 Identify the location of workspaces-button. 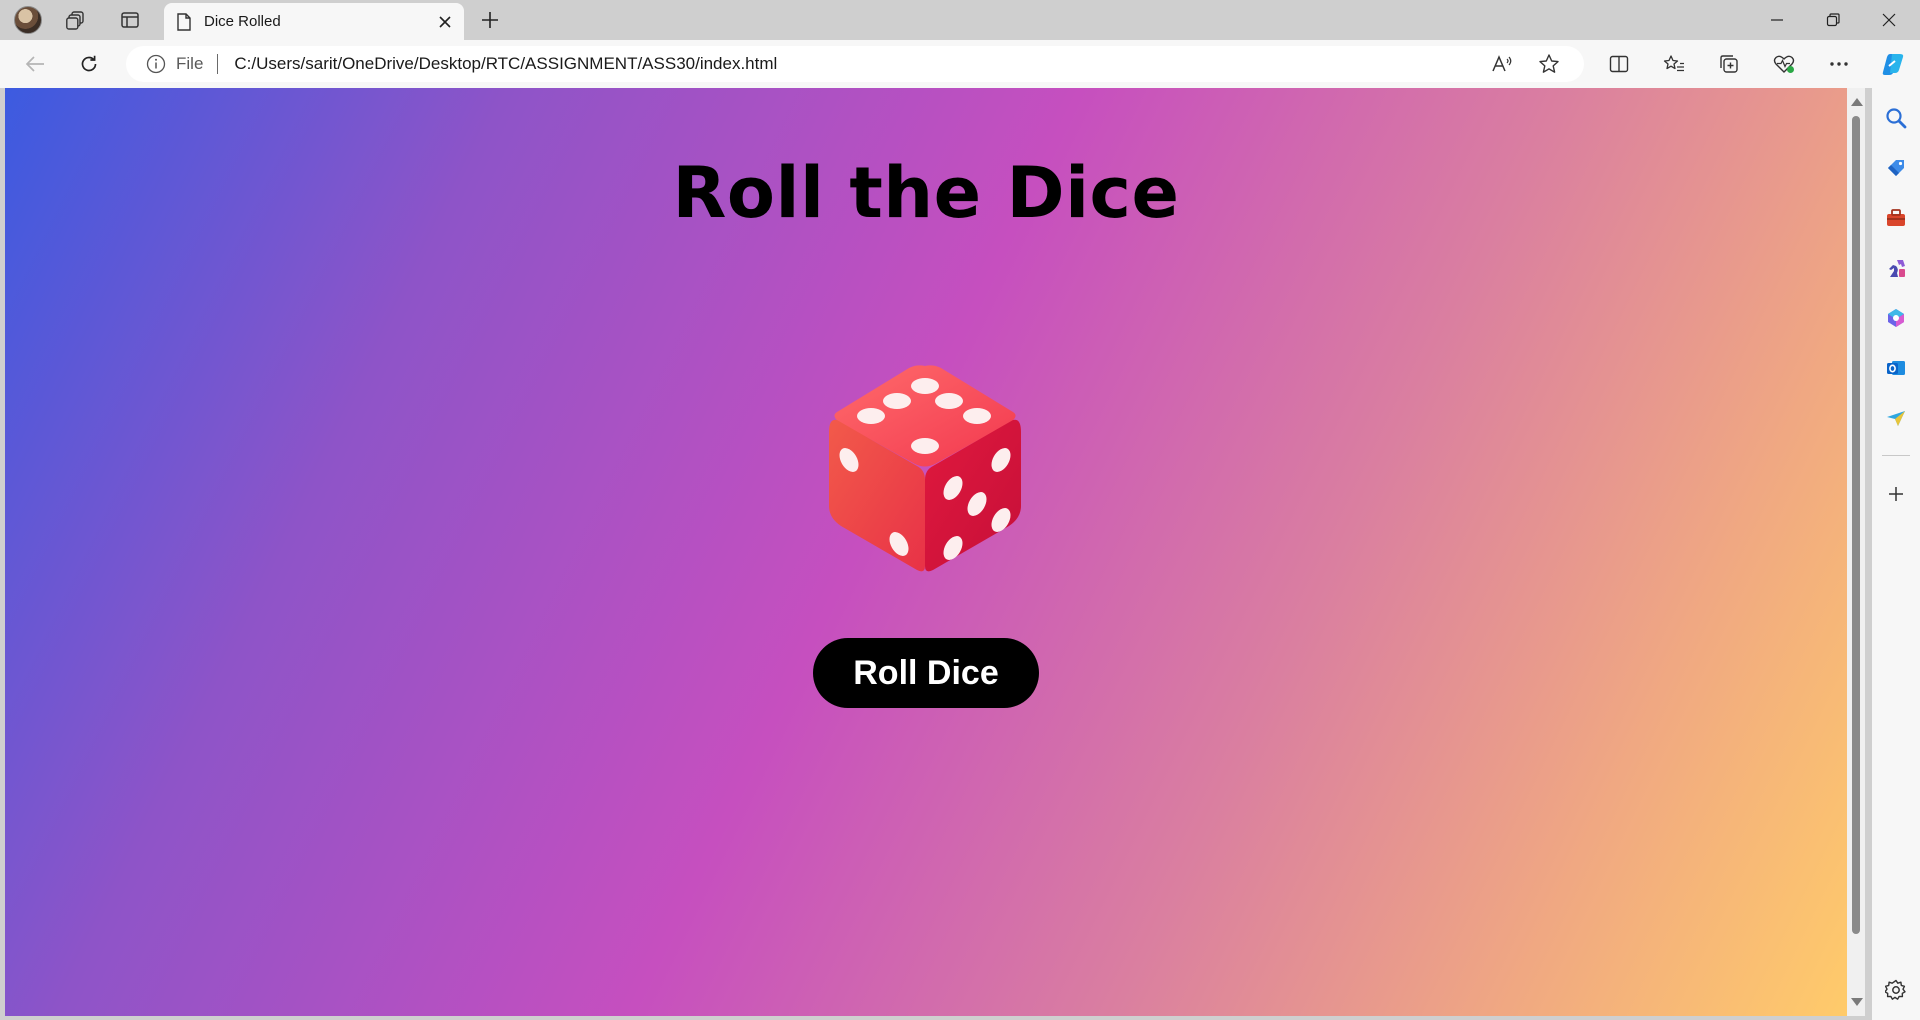
(76, 20).